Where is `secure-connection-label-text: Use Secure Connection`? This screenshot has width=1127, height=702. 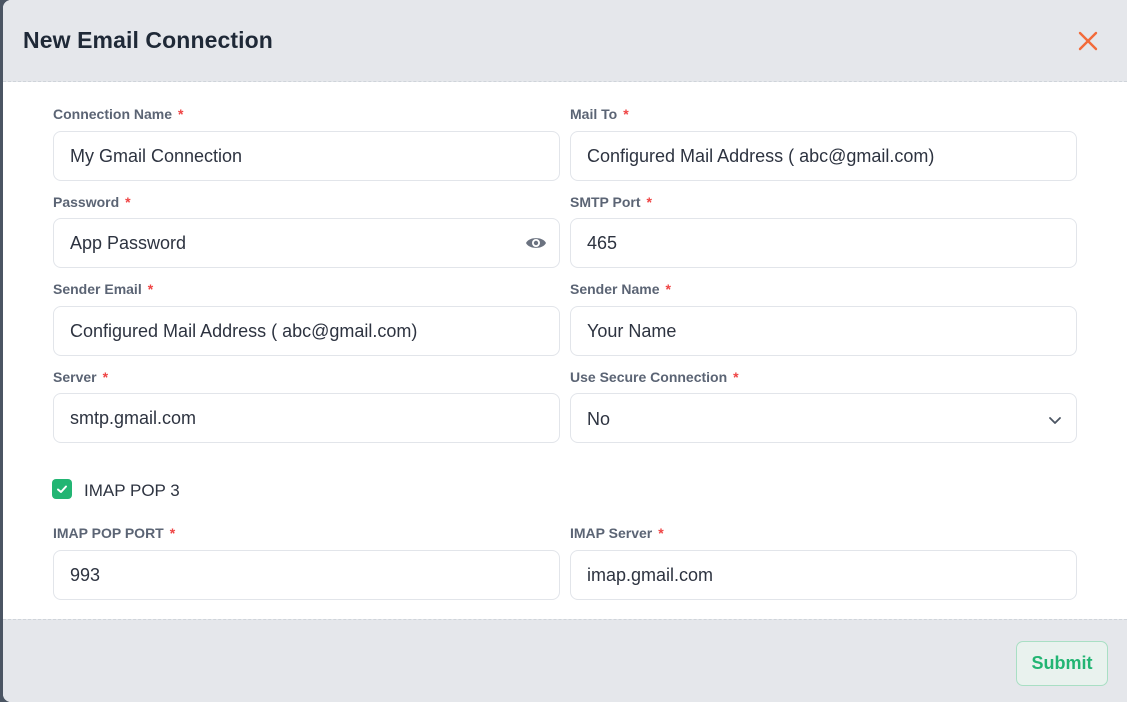 secure-connection-label-text: Use Secure Connection is located at coordinates (649, 377).